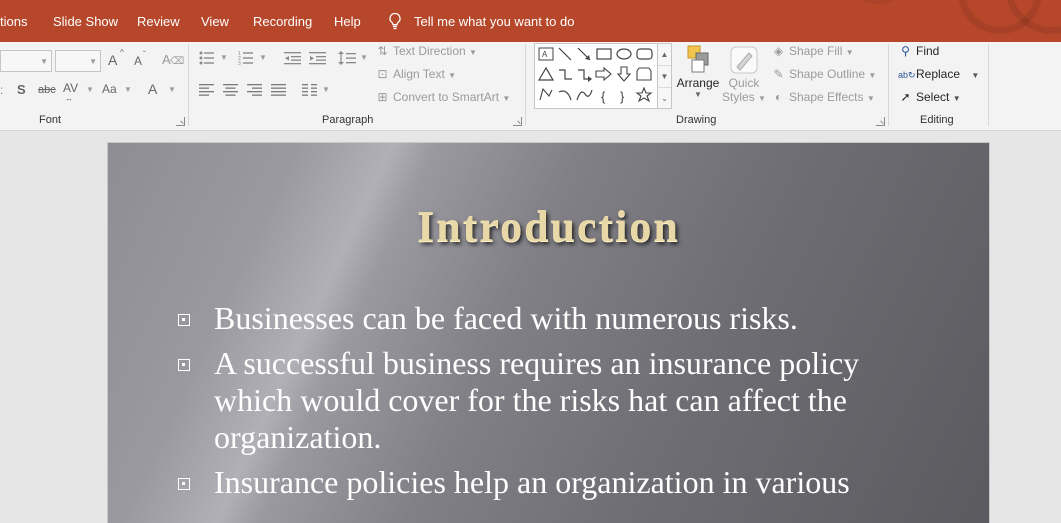 The width and height of the screenshot is (1061, 523). What do you see at coordinates (364, 57) in the screenshot?
I see `line-spacing-dropdown-icon: ▼` at bounding box center [364, 57].